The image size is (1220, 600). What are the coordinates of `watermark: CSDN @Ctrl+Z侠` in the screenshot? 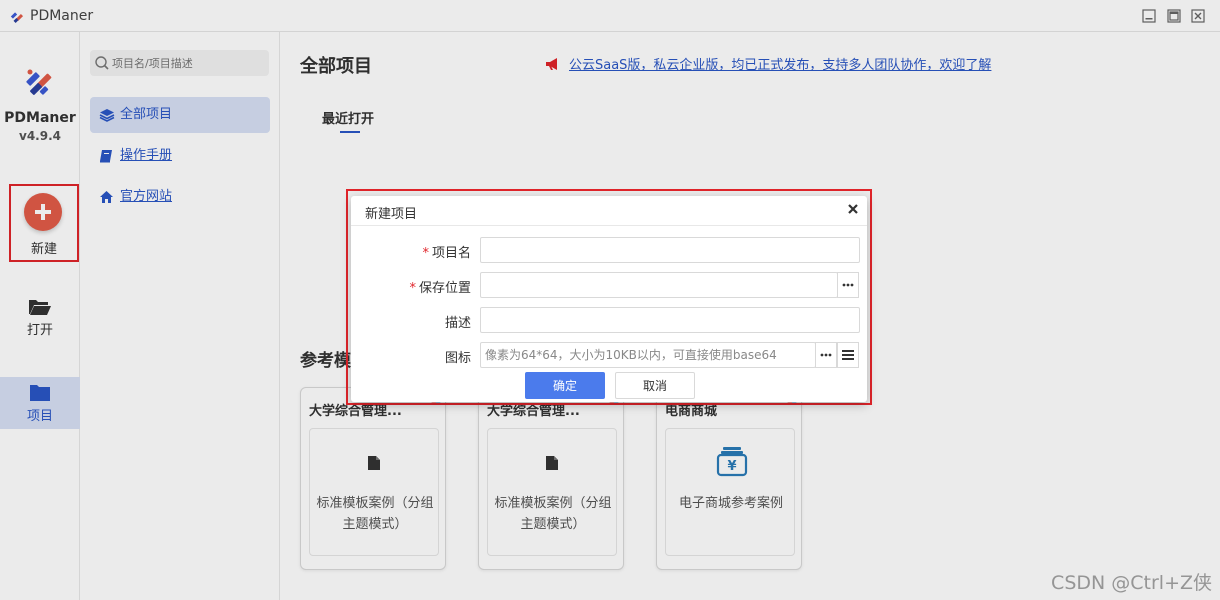 It's located at (1131, 583).